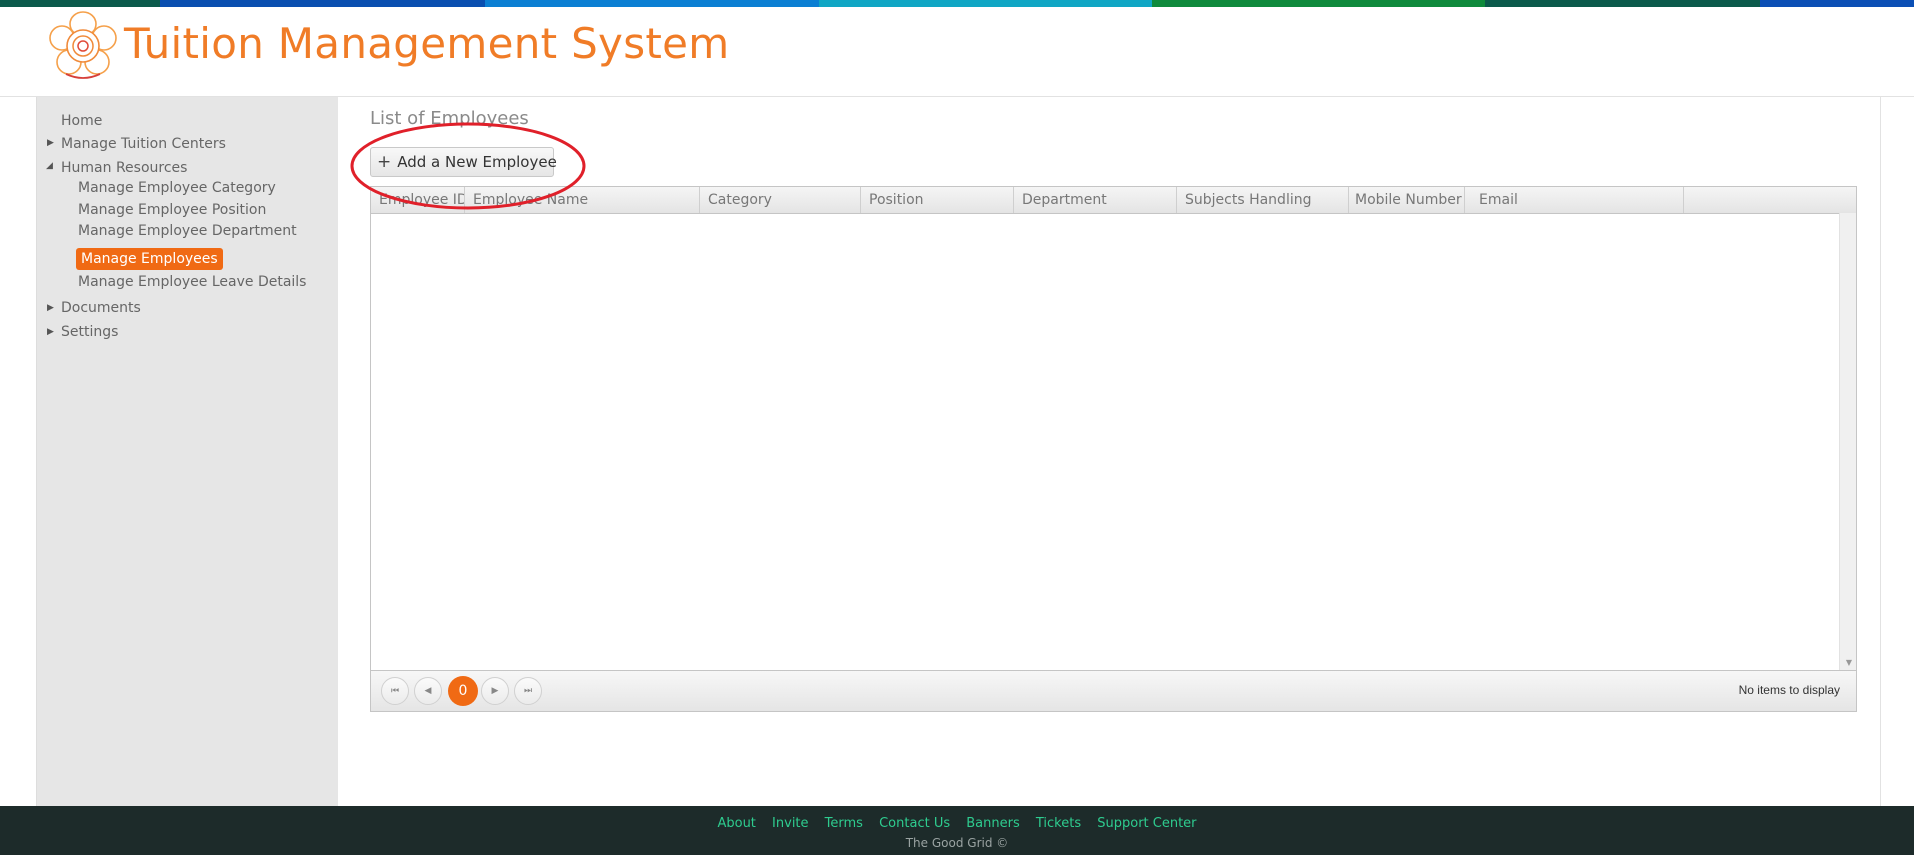 The height and width of the screenshot is (855, 1914). Describe the element at coordinates (463, 691) in the screenshot. I see `current-page-indicator: 0` at that location.